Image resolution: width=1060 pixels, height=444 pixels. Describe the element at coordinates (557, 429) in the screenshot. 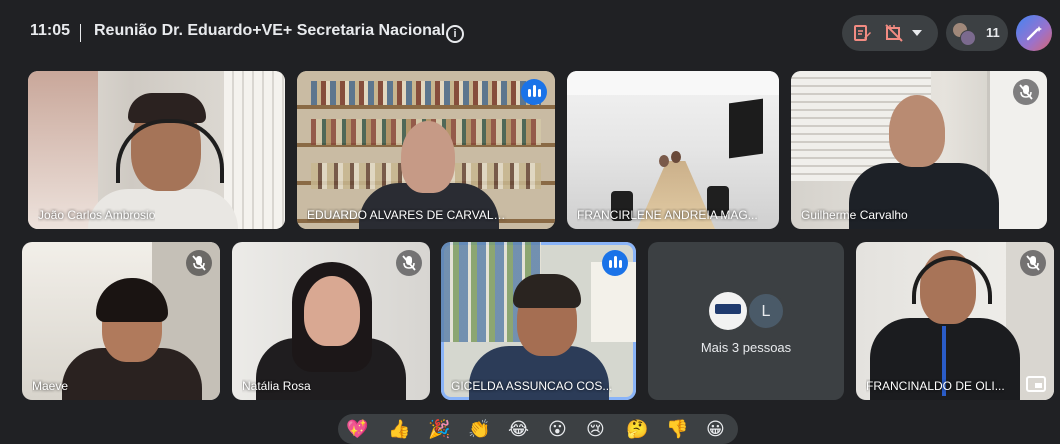

I see `reaction-button: 😮` at that location.